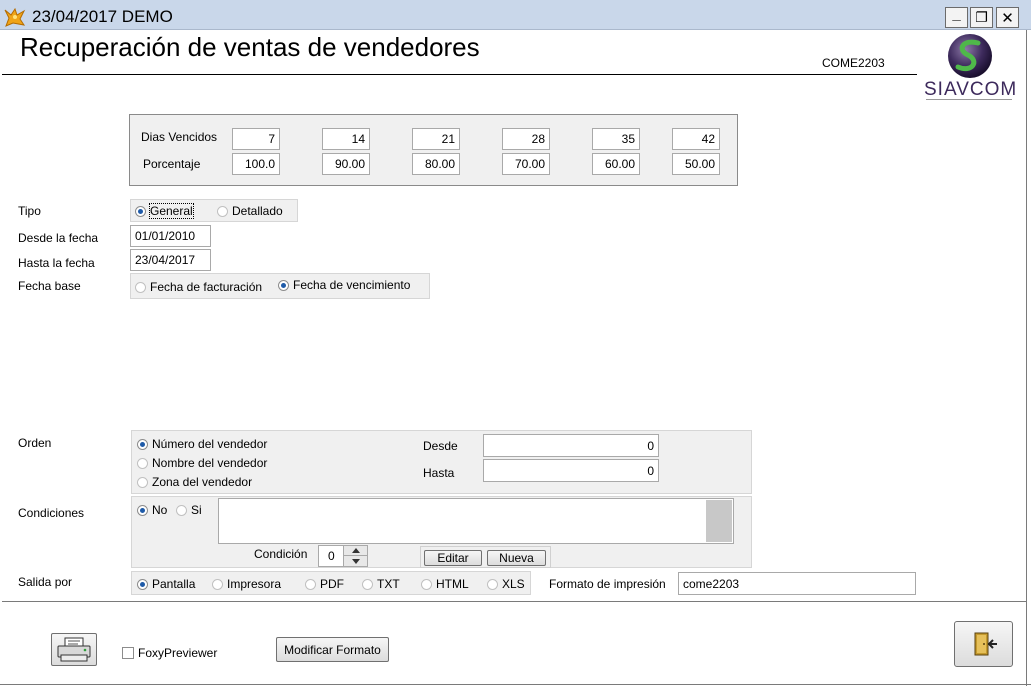  What do you see at coordinates (346, 139) in the screenshot?
I see `dias-field: 14` at bounding box center [346, 139].